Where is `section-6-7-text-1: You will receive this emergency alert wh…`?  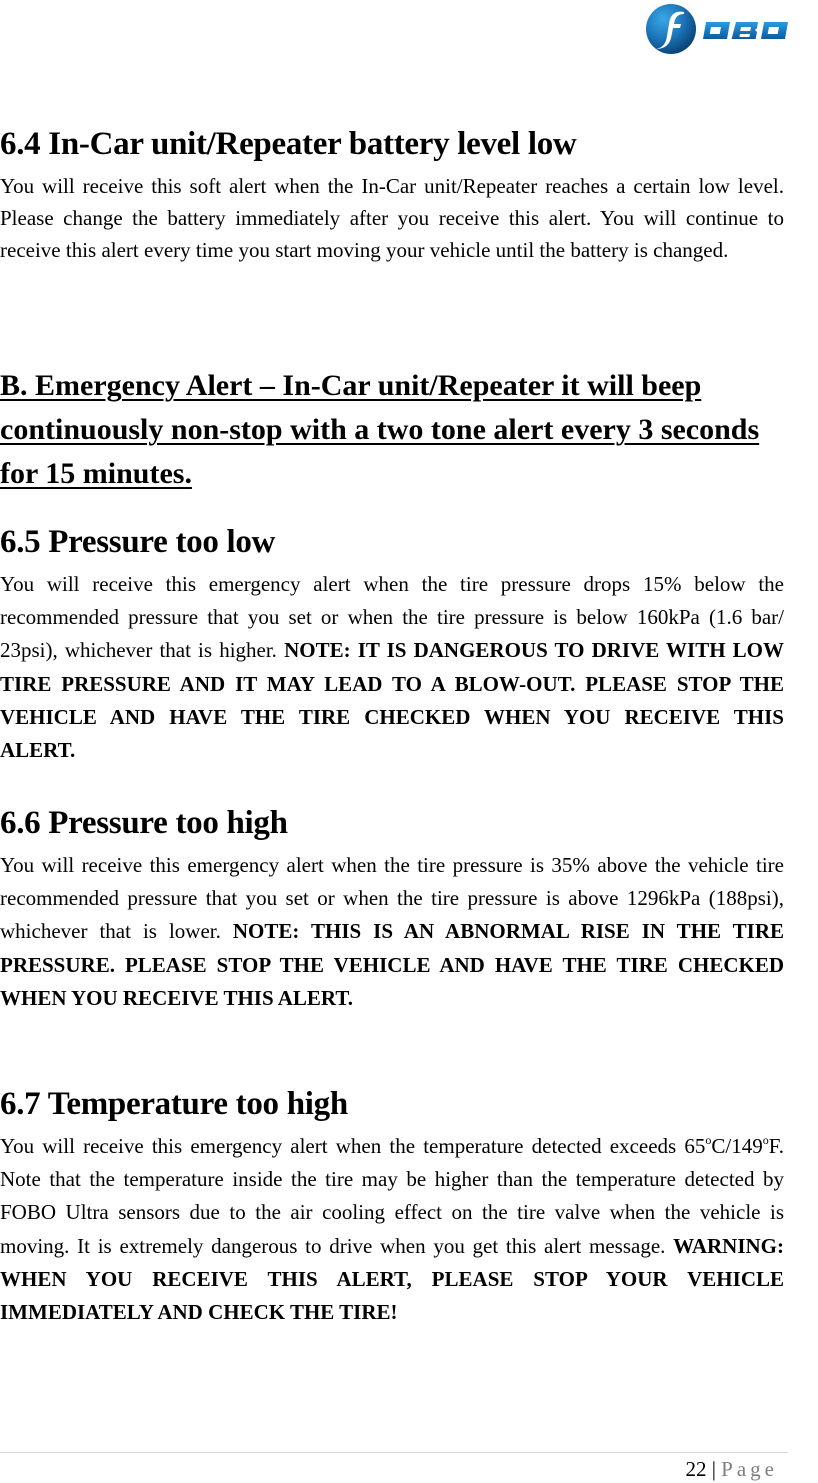 section-6-7-text-1: You will receive this emergency alert wh… is located at coordinates (353, 1146).